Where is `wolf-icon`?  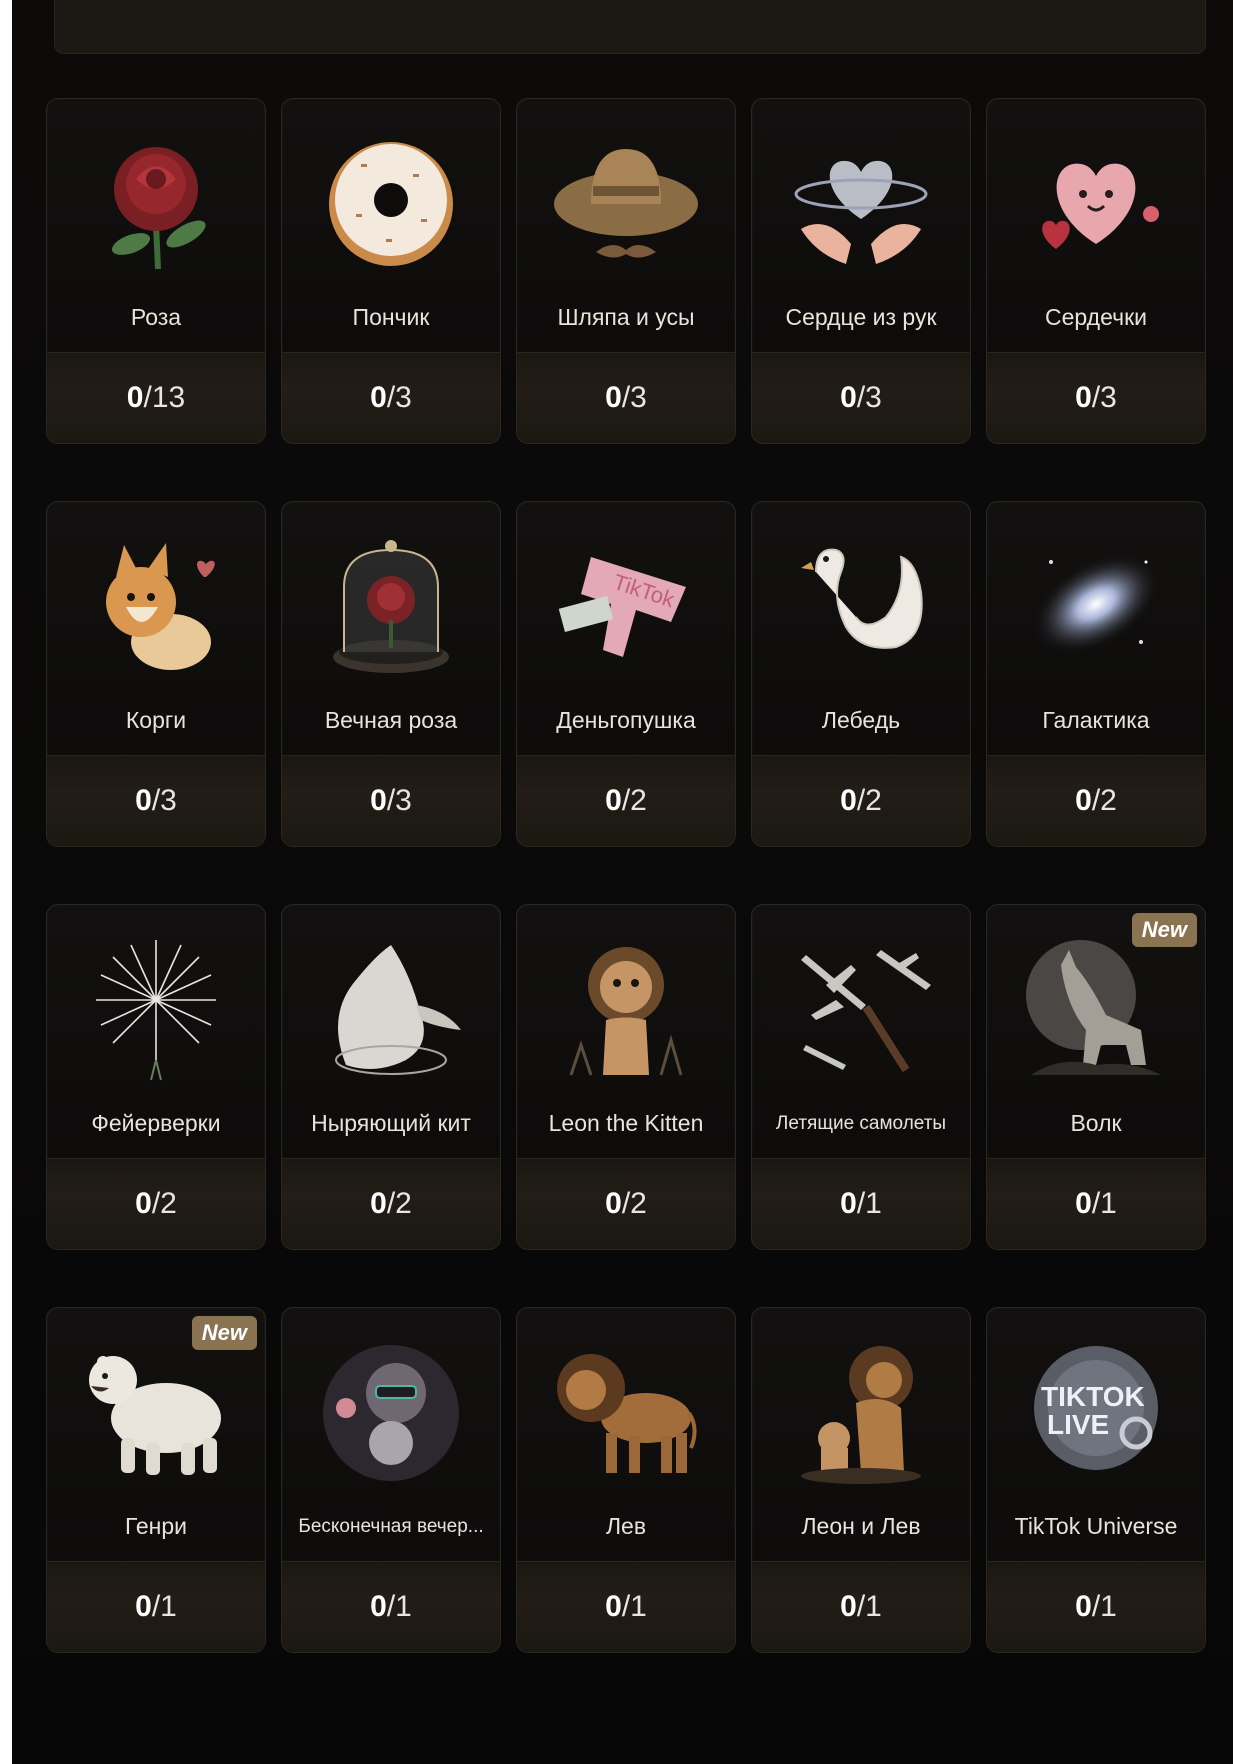
wolf-icon is located at coordinates (1096, 1010).